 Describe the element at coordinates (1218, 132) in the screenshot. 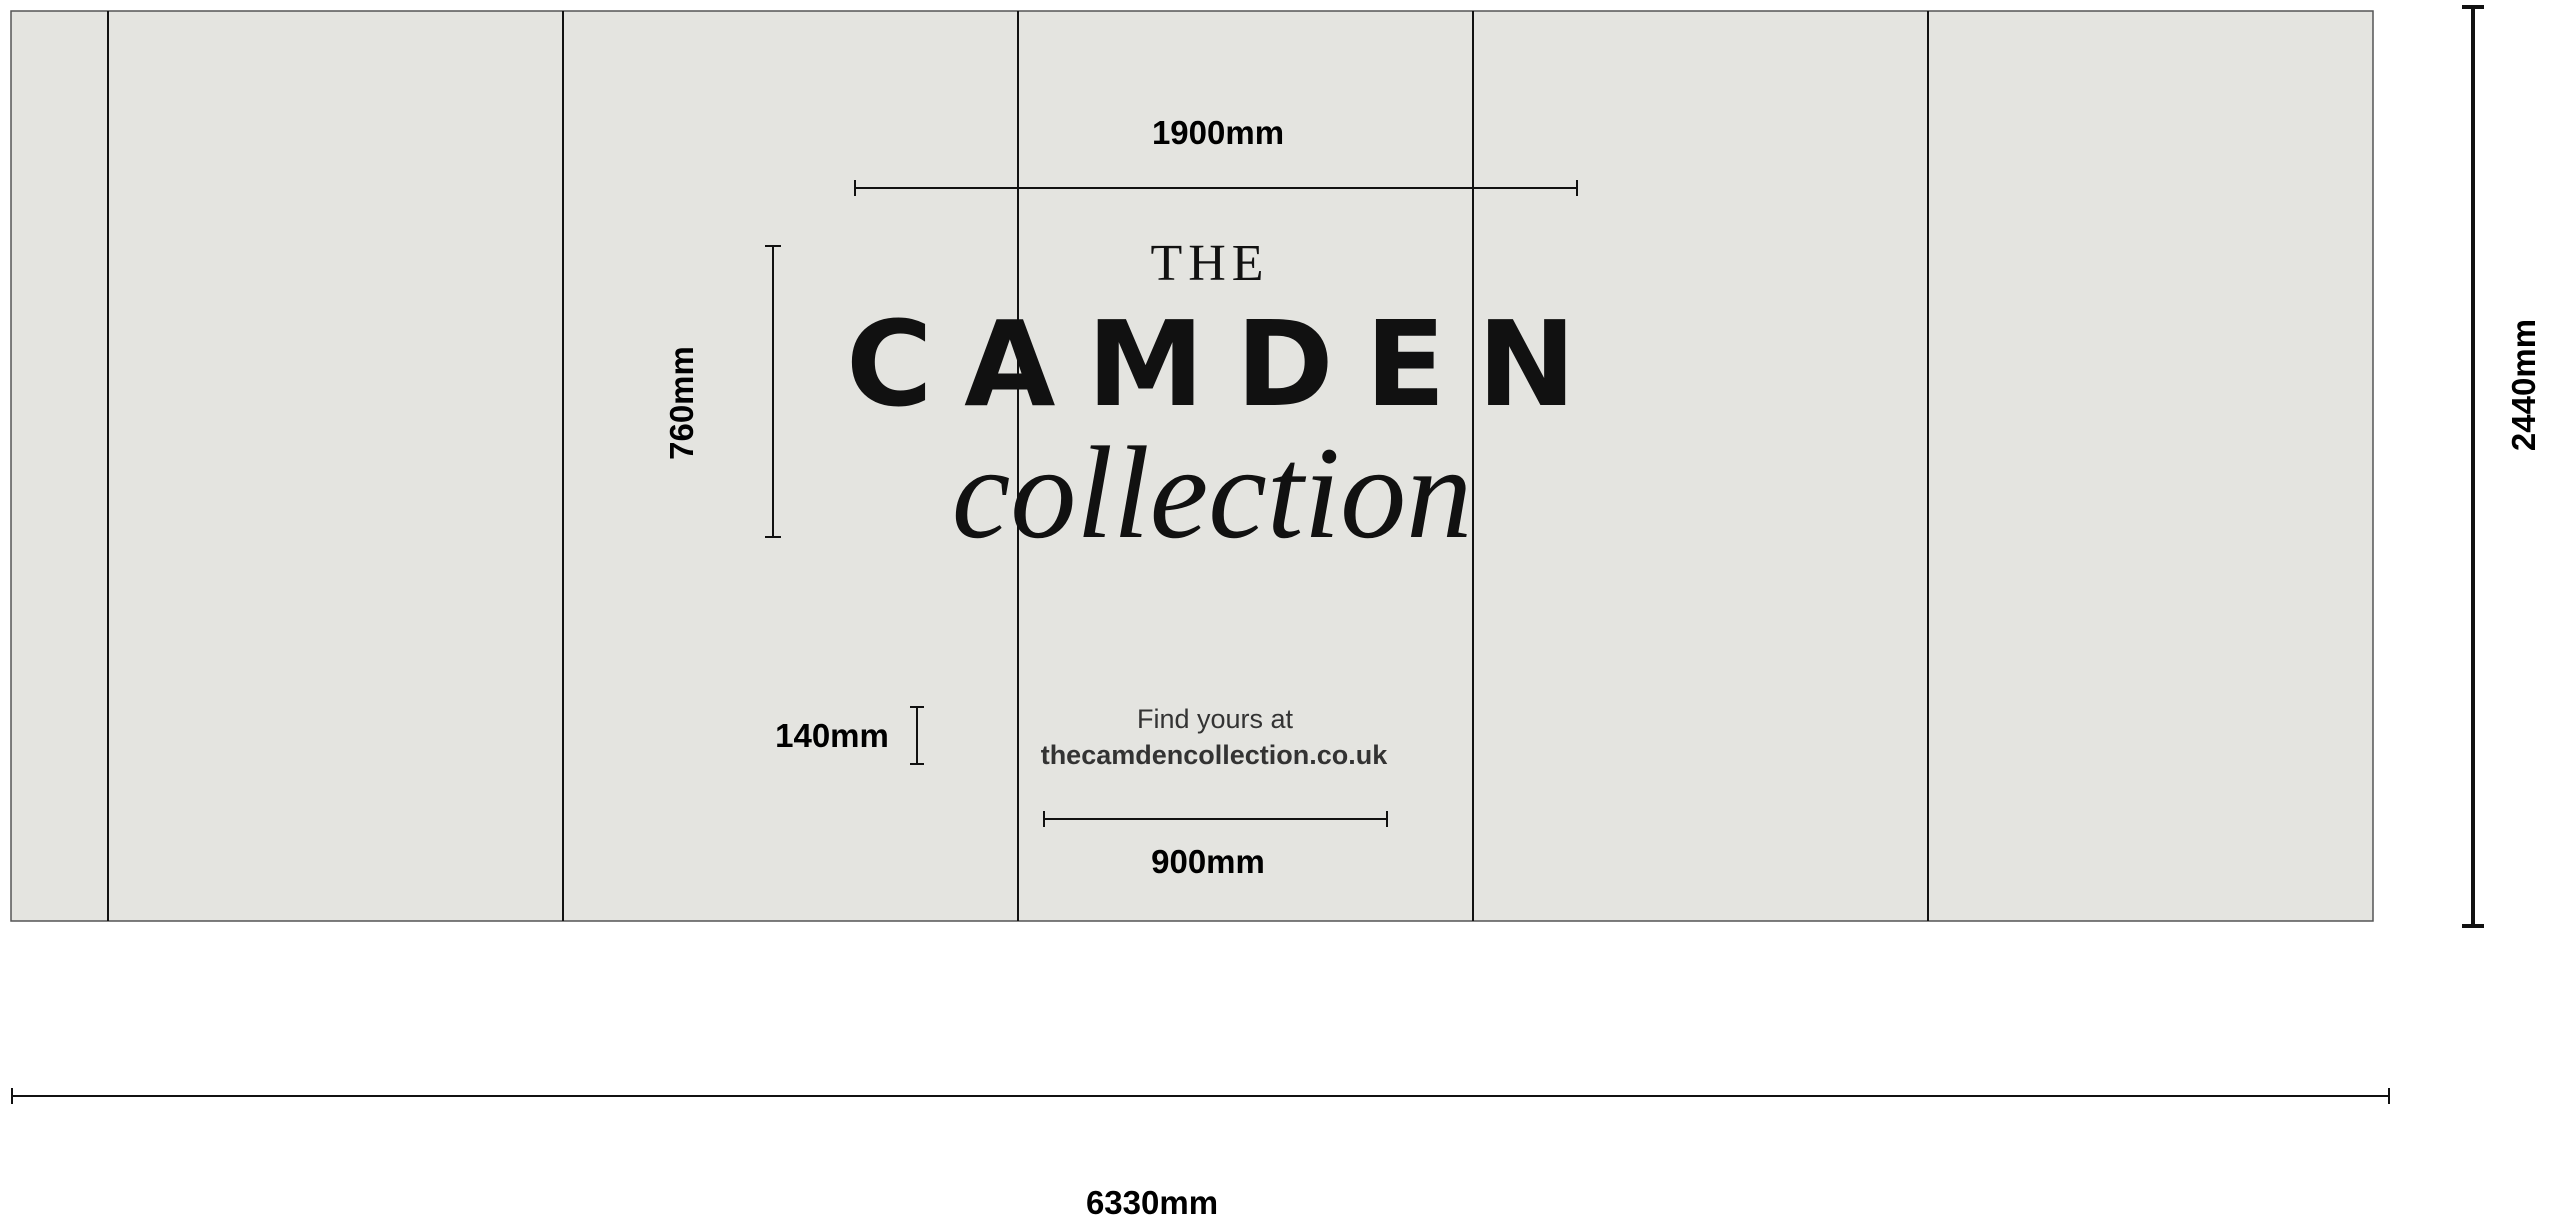

I see `logo-width-label: 1900mm` at that location.